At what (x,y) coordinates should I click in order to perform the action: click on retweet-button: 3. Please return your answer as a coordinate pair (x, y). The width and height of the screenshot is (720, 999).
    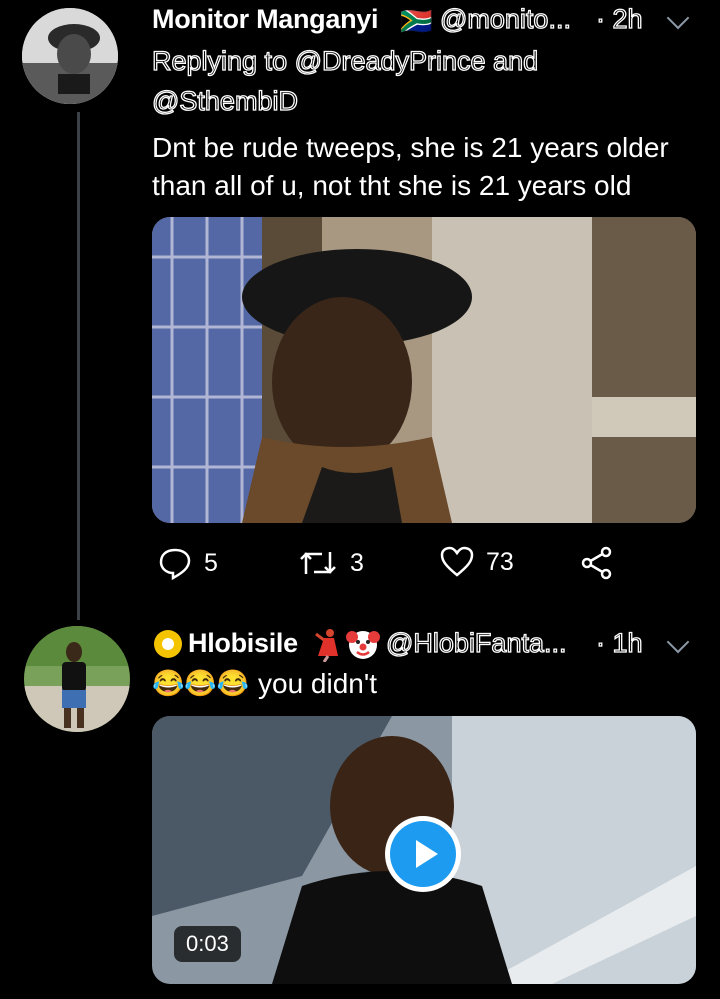
    Looking at the image, I should click on (331, 563).